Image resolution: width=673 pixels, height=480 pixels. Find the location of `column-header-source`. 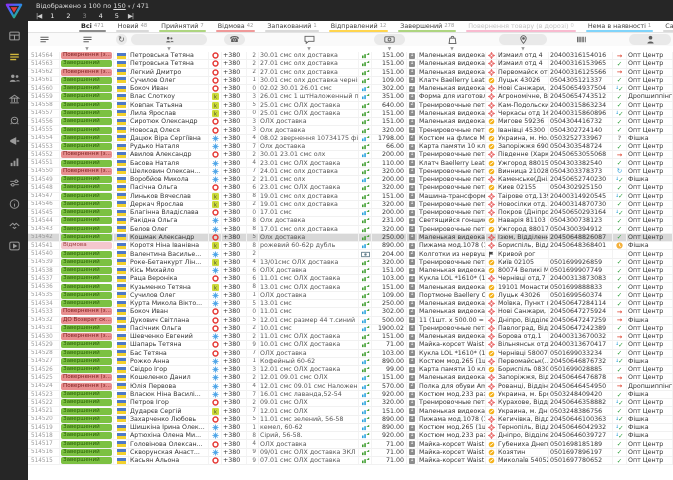

column-header-source is located at coordinates (215, 39).